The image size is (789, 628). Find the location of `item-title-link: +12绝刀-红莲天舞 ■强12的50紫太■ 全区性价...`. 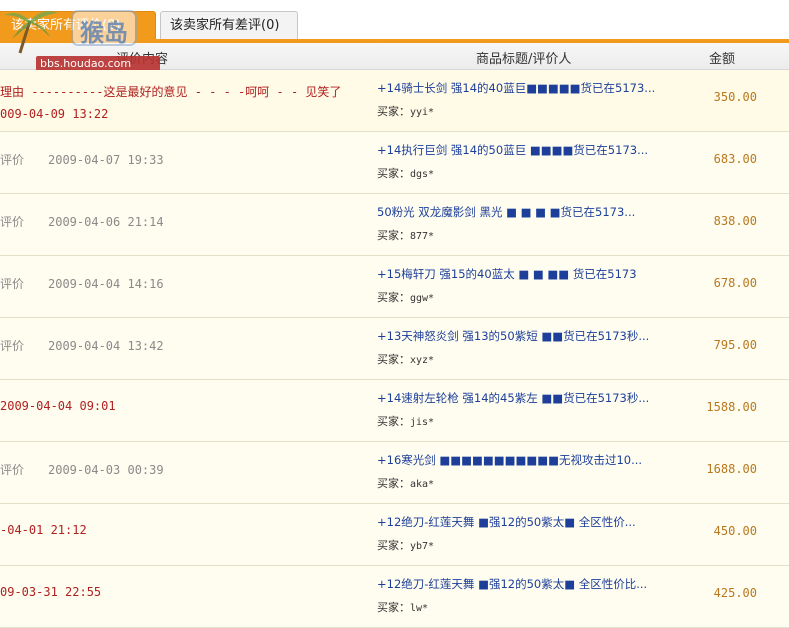

item-title-link: +12绝刀-红莲天舞 ■强12的50紫太■ 全区性价... is located at coordinates (527, 522).